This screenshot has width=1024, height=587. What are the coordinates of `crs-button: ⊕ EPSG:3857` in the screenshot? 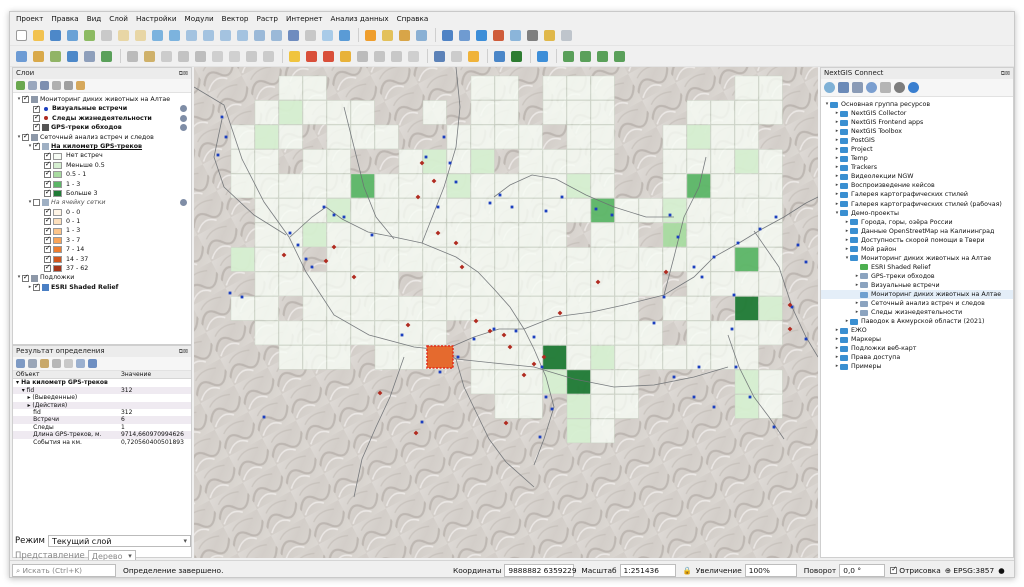 It's located at (969, 570).